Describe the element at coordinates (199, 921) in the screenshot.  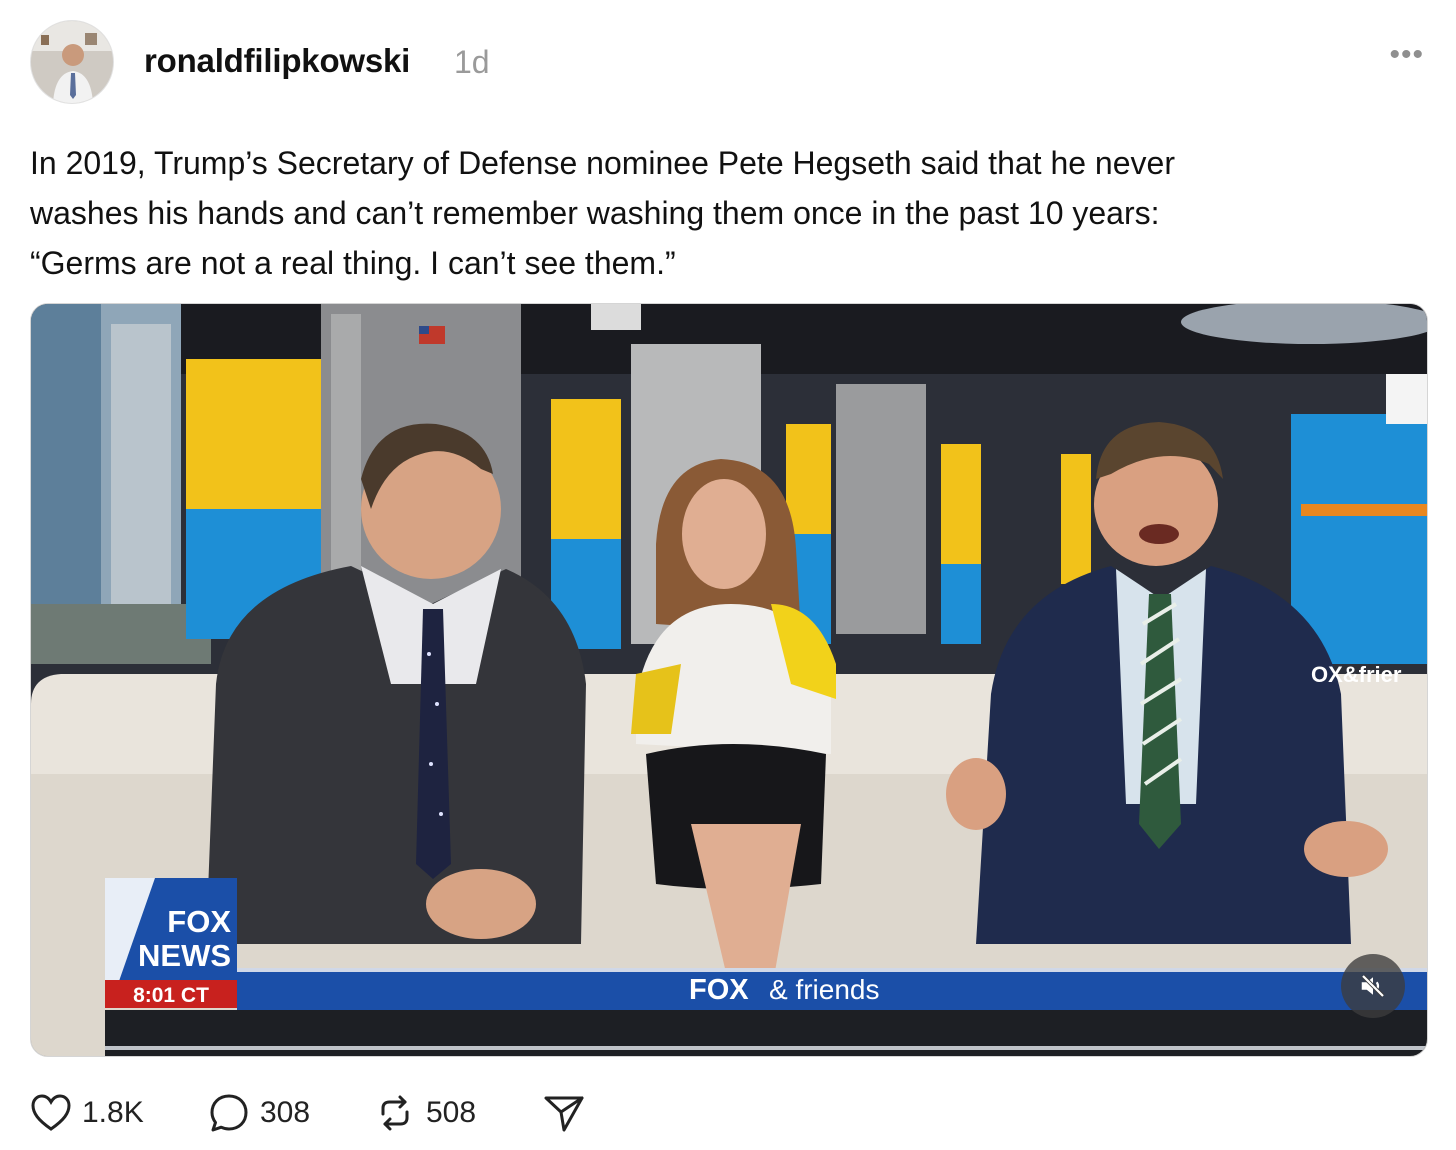
I see `logo-text-fox: FOX` at that location.